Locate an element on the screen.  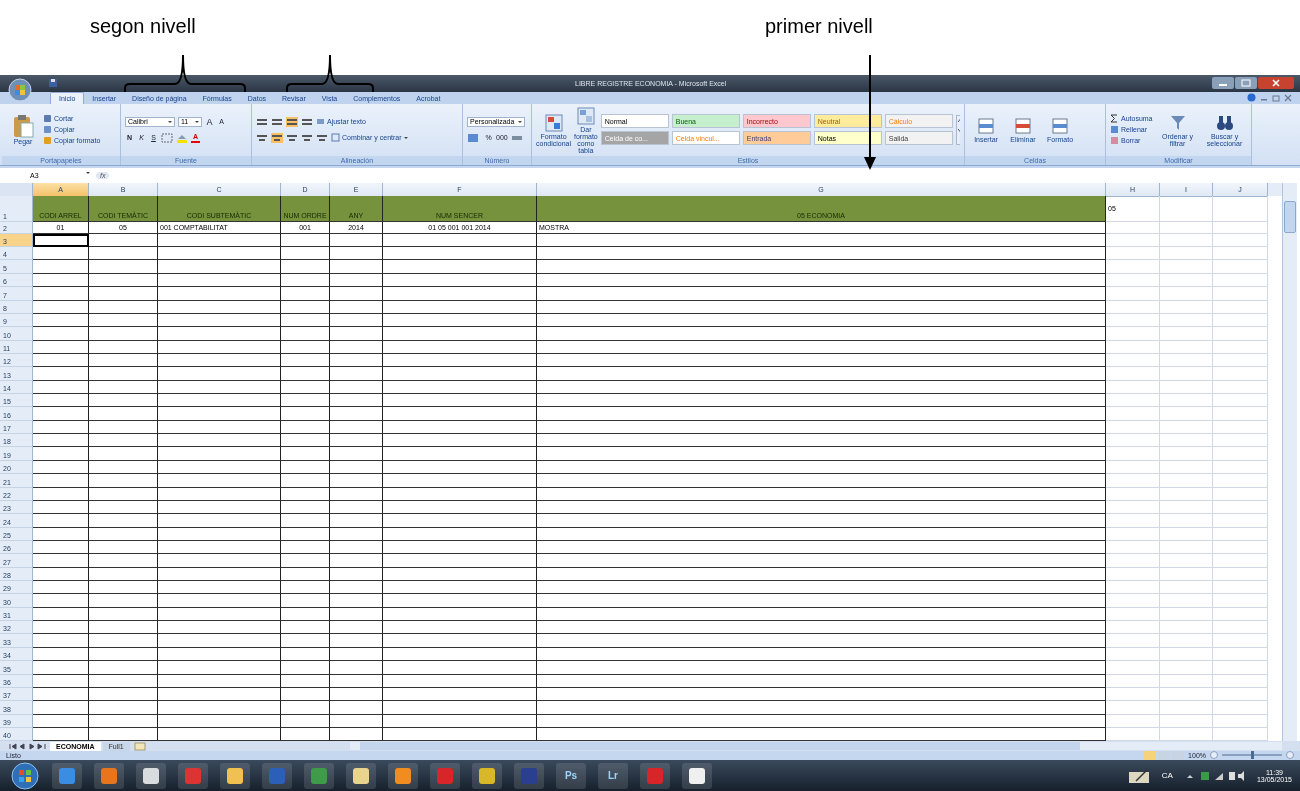
save-icon is located at coordinates (53, 83).